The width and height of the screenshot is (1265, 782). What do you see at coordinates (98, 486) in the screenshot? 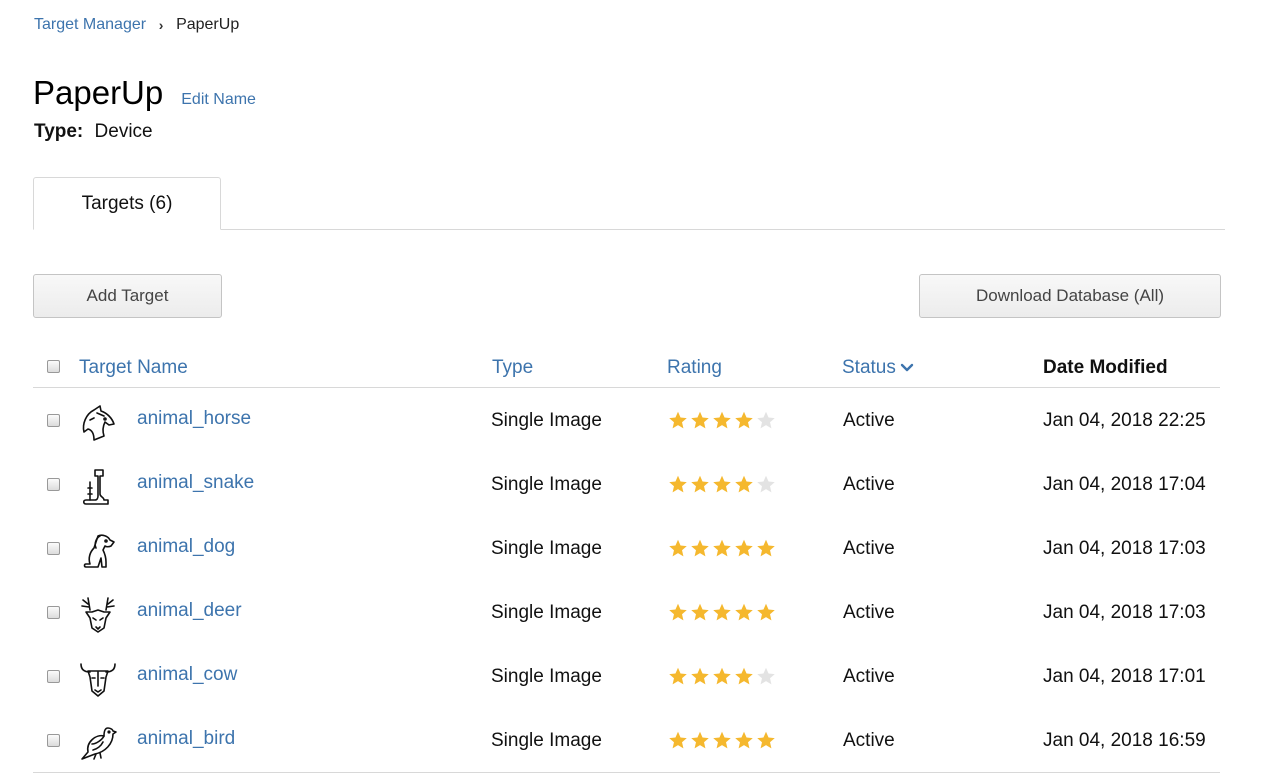
I see `snake-icon` at bounding box center [98, 486].